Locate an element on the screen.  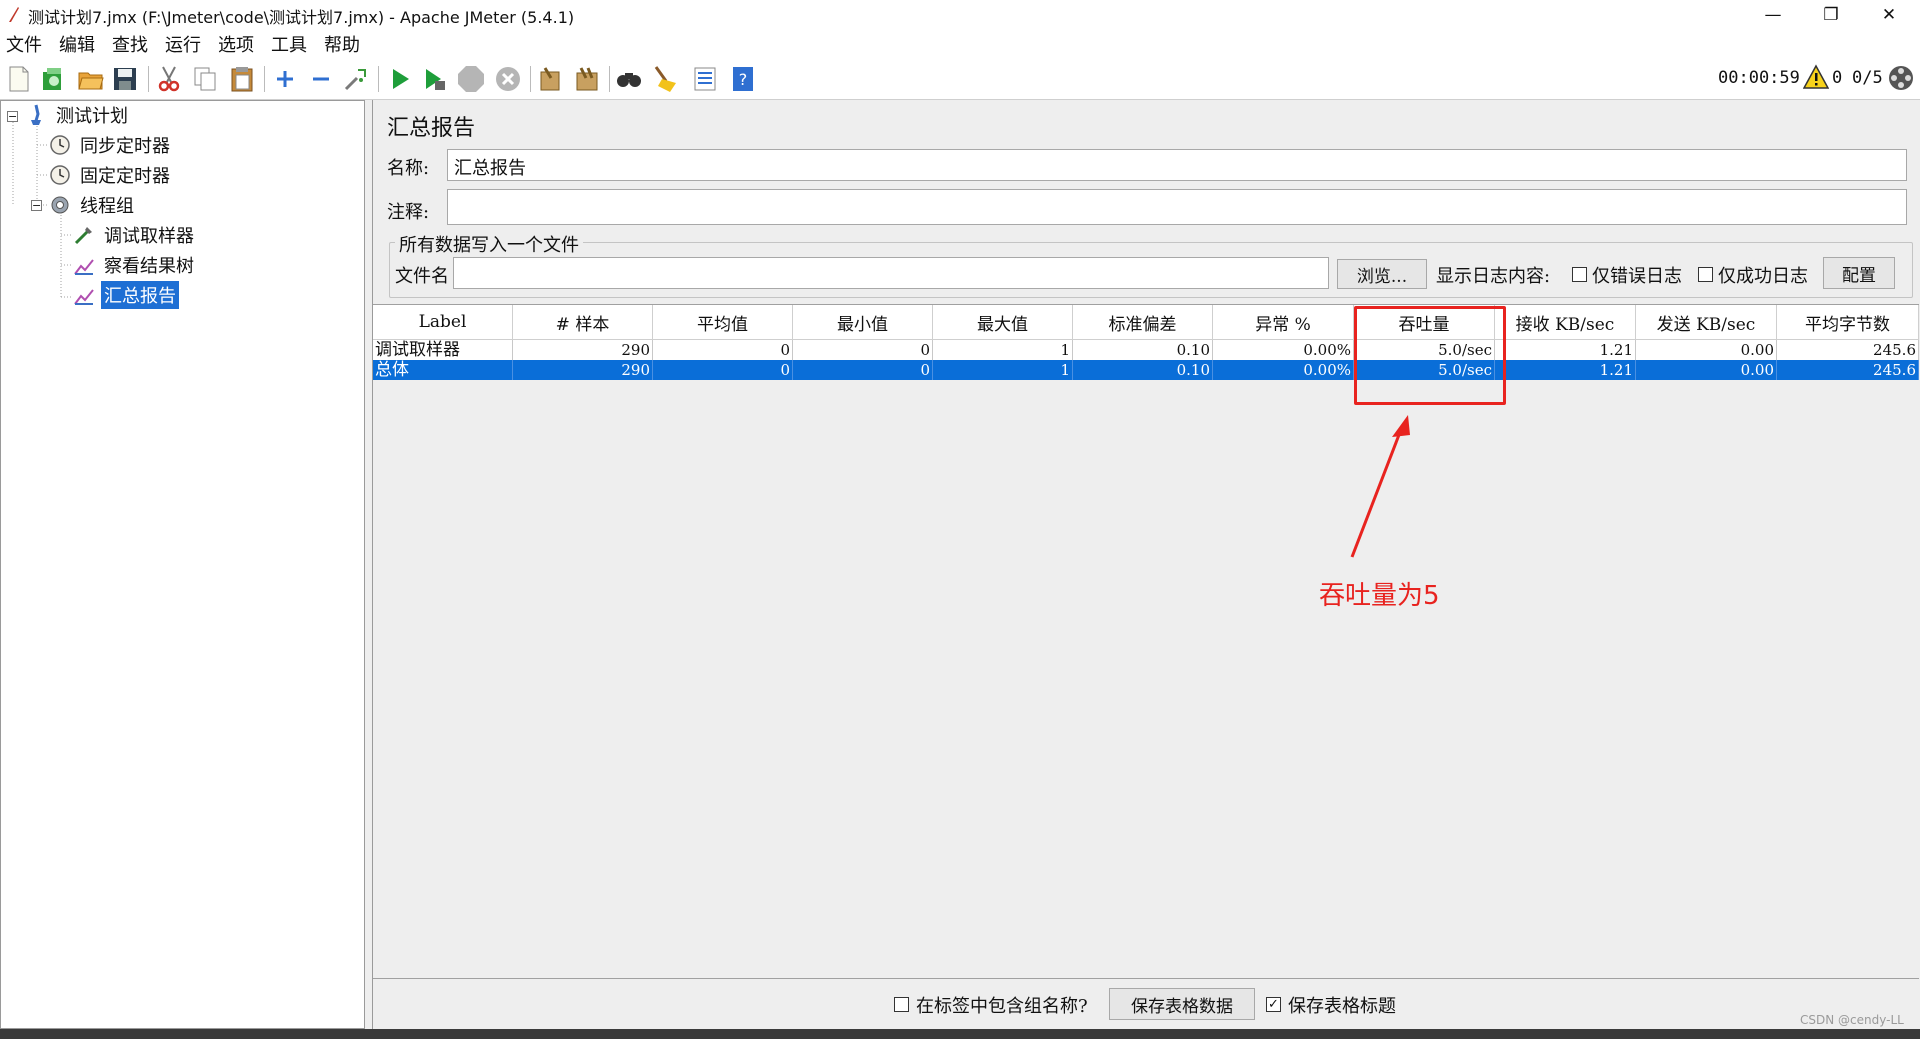
tree-item-constant-timer: 固定定时器 is located at coordinates (111, 175).